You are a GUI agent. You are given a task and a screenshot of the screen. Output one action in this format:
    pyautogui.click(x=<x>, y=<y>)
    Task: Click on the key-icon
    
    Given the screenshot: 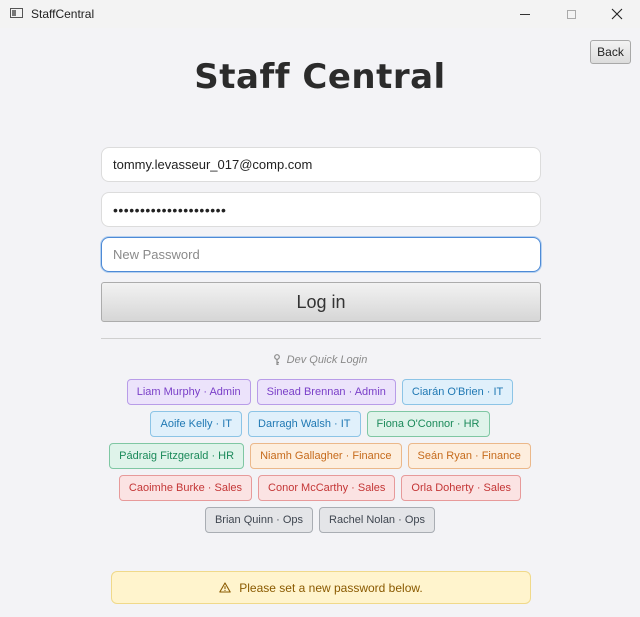 What is the action you would take?
    pyautogui.click(x=276, y=359)
    